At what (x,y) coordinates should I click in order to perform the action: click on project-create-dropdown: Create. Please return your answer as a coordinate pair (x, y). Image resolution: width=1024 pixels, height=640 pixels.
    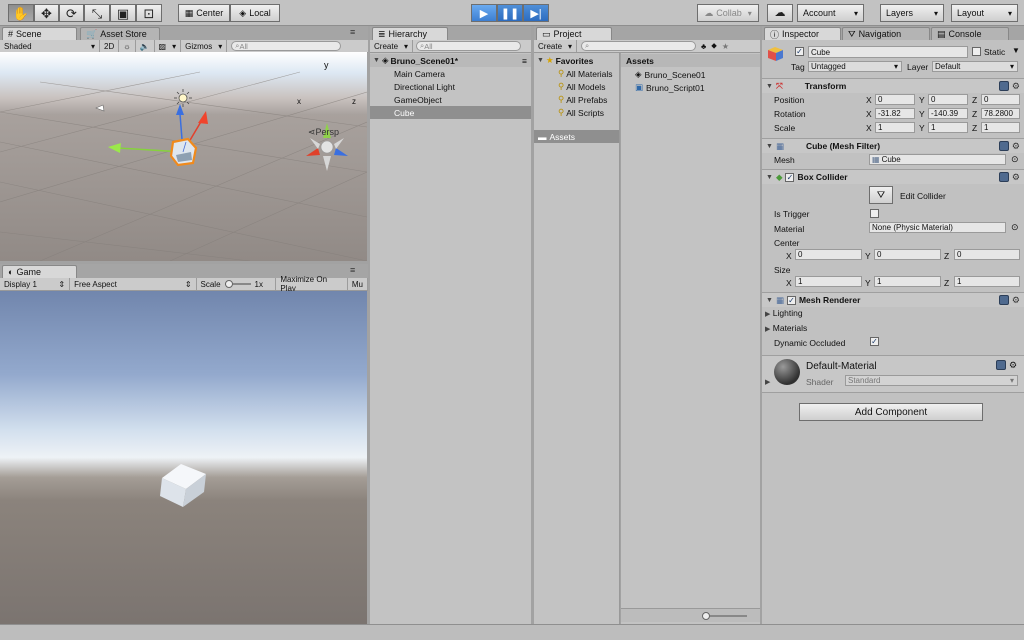
    Looking at the image, I should click on (556, 46).